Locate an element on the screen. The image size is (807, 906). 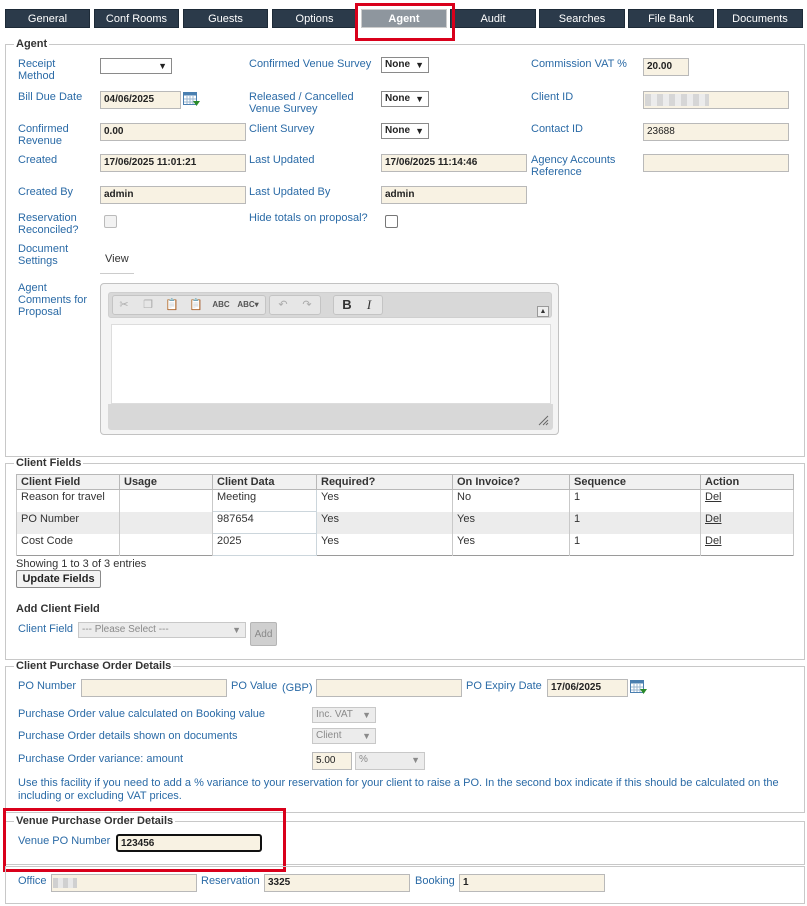
col-usage: Usage is located at coordinates (166, 482).